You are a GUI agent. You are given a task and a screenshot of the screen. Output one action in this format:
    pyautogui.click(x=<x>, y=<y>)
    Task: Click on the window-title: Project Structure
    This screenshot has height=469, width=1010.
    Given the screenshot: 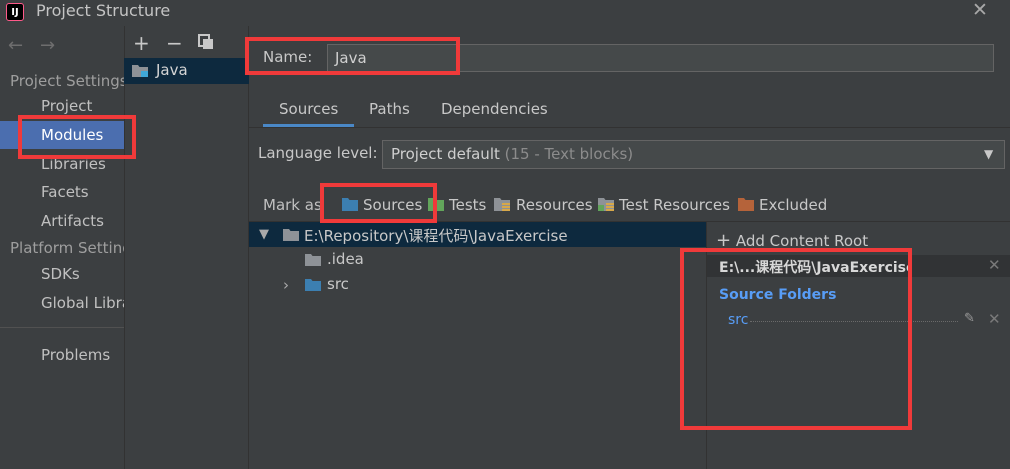 What is the action you would take?
    pyautogui.click(x=103, y=10)
    